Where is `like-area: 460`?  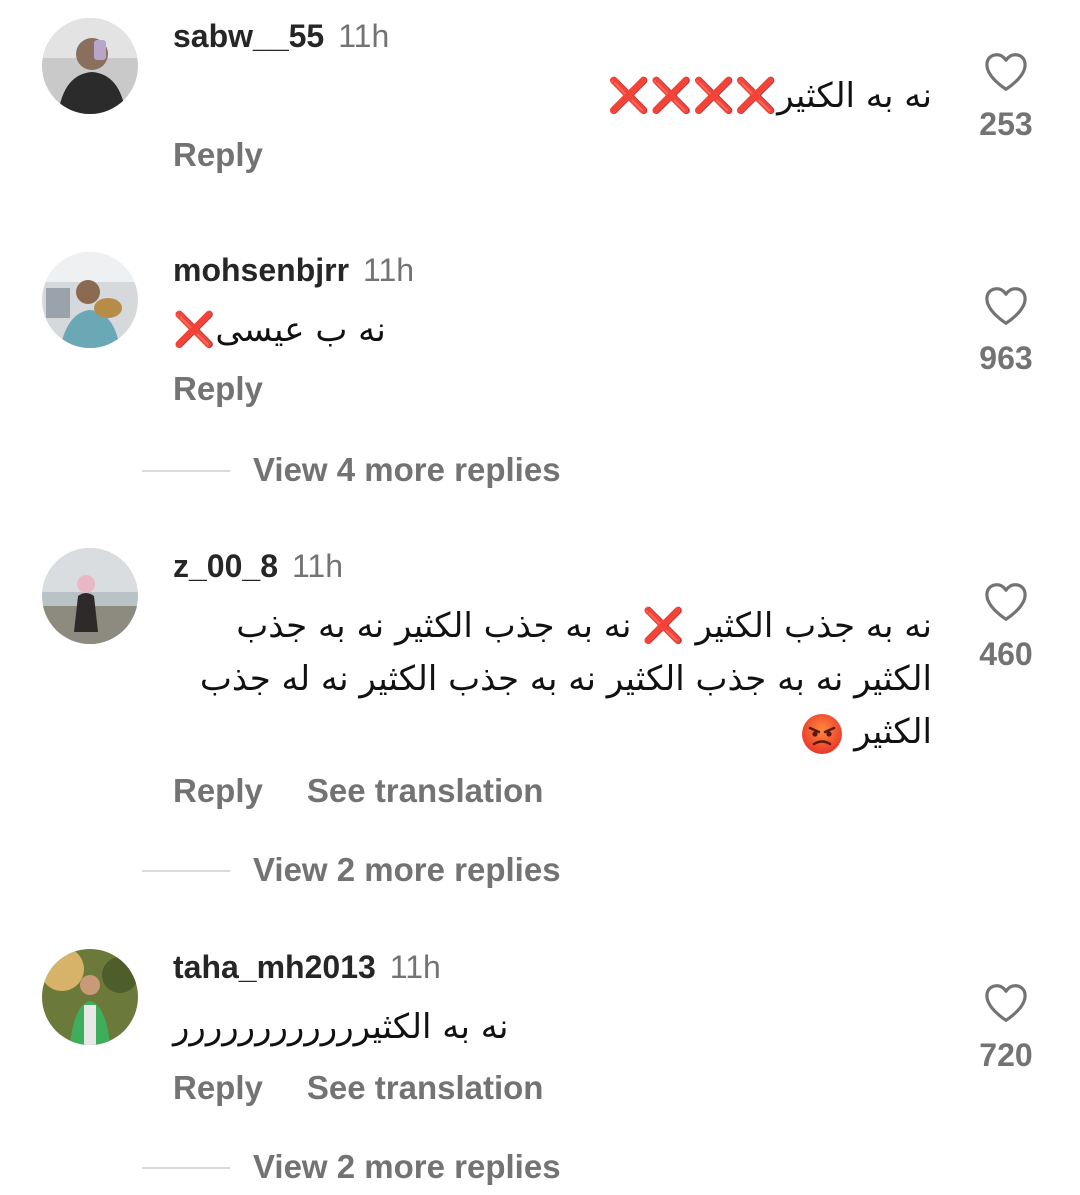 like-area: 460 is located at coordinates (1006, 627).